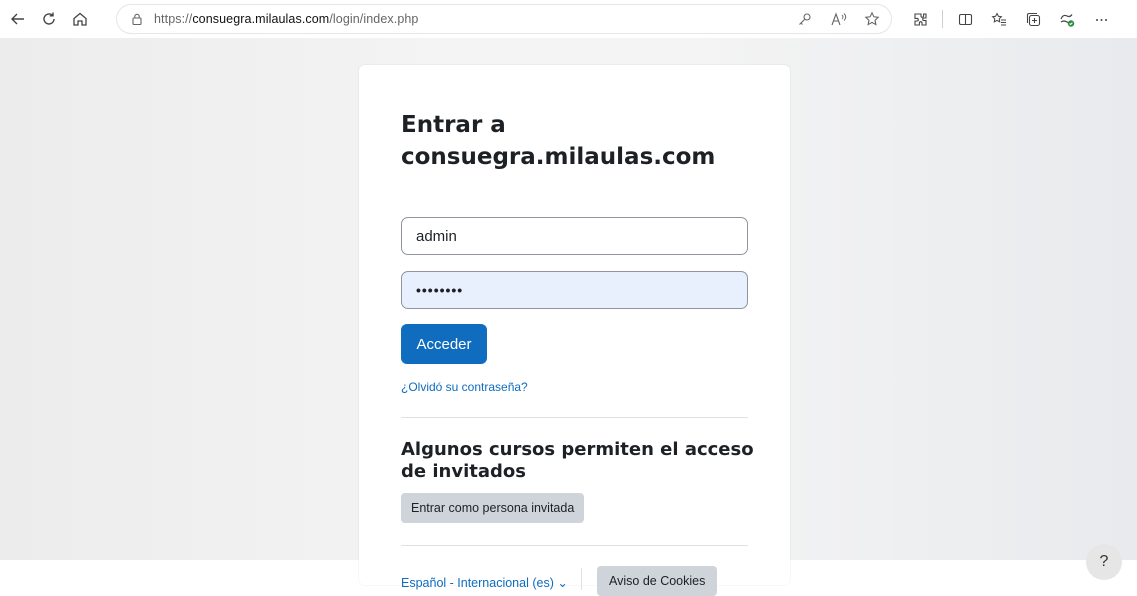 The image size is (1137, 596). I want to click on url-path: /login/index.php, so click(374, 19).